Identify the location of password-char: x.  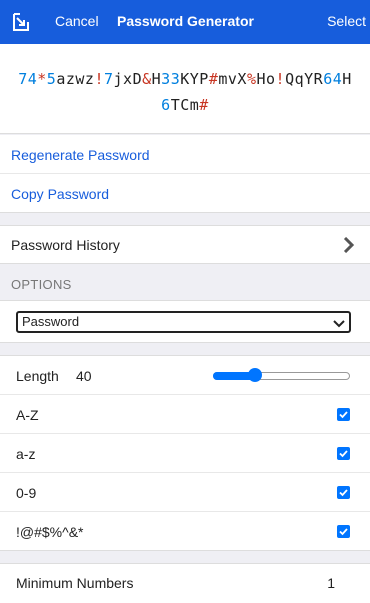
(128, 79).